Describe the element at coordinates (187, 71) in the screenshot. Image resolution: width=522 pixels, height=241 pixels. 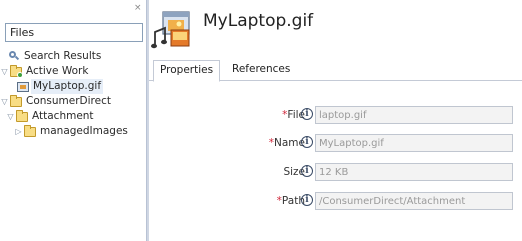
I see `tab-properties: Properties` at that location.